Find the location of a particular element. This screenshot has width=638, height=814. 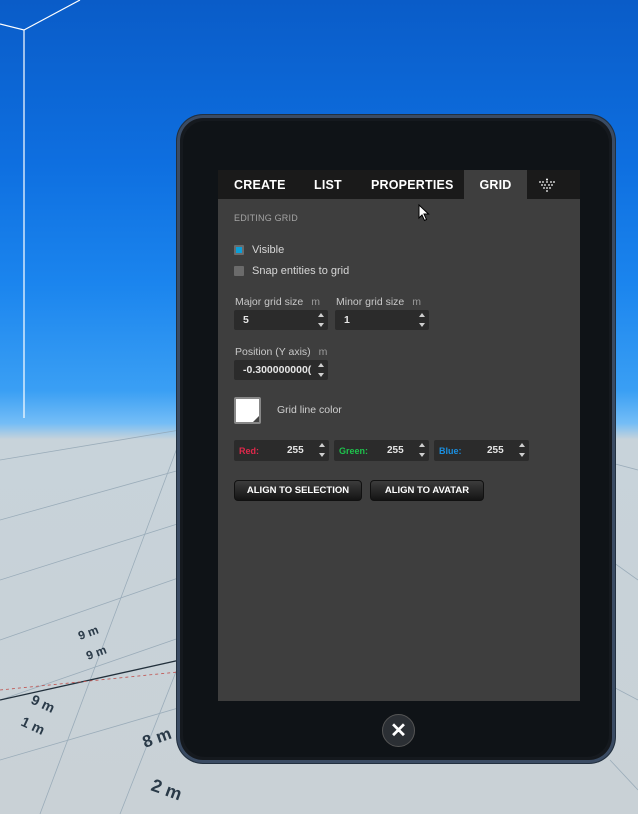

visible-checkbox-row: Visible is located at coordinates (259, 250).